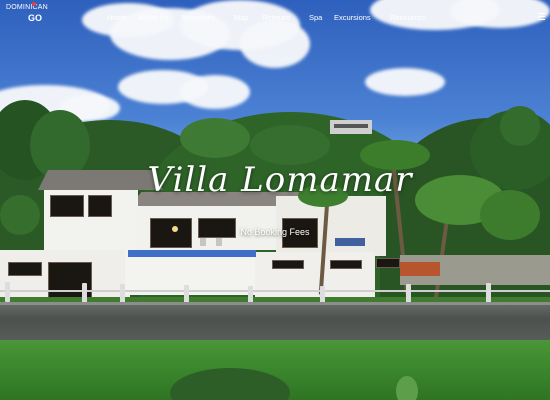 This screenshot has width=550, height=400. Describe the element at coordinates (34, 4) in the screenshot. I see `logo-dot-icon` at that location.